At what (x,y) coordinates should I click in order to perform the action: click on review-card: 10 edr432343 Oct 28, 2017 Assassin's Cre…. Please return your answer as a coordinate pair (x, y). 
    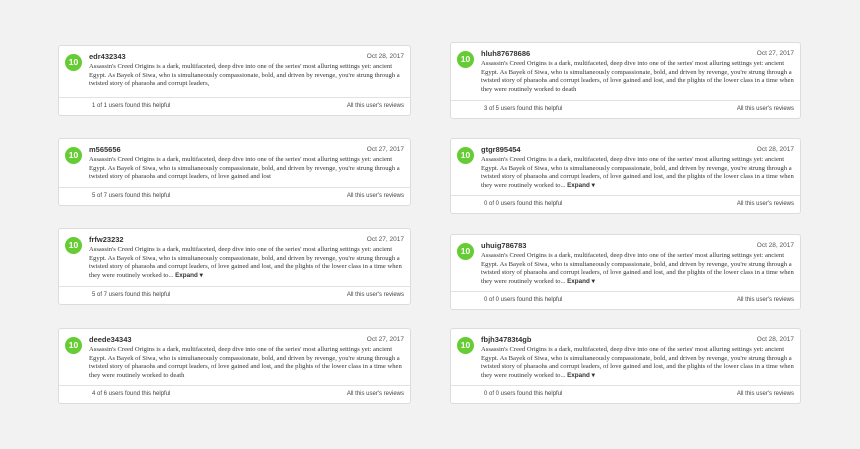
    Looking at the image, I should click on (234, 80).